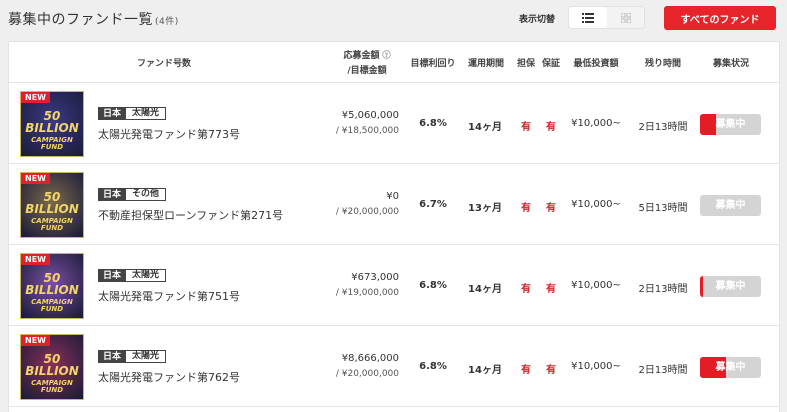  I want to click on all-funds-button: すべてのファンド, so click(720, 18).